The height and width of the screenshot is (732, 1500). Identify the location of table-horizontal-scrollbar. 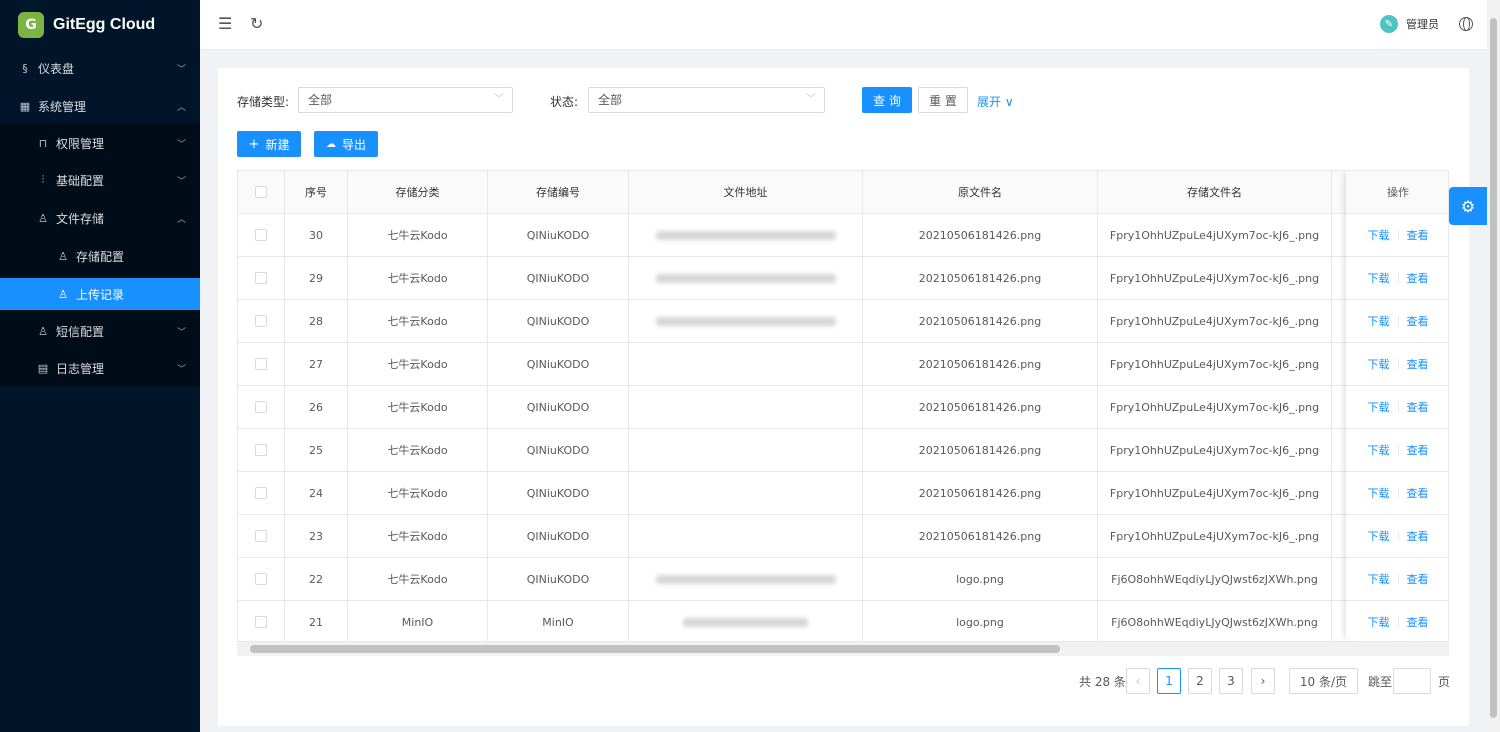
(843, 649).